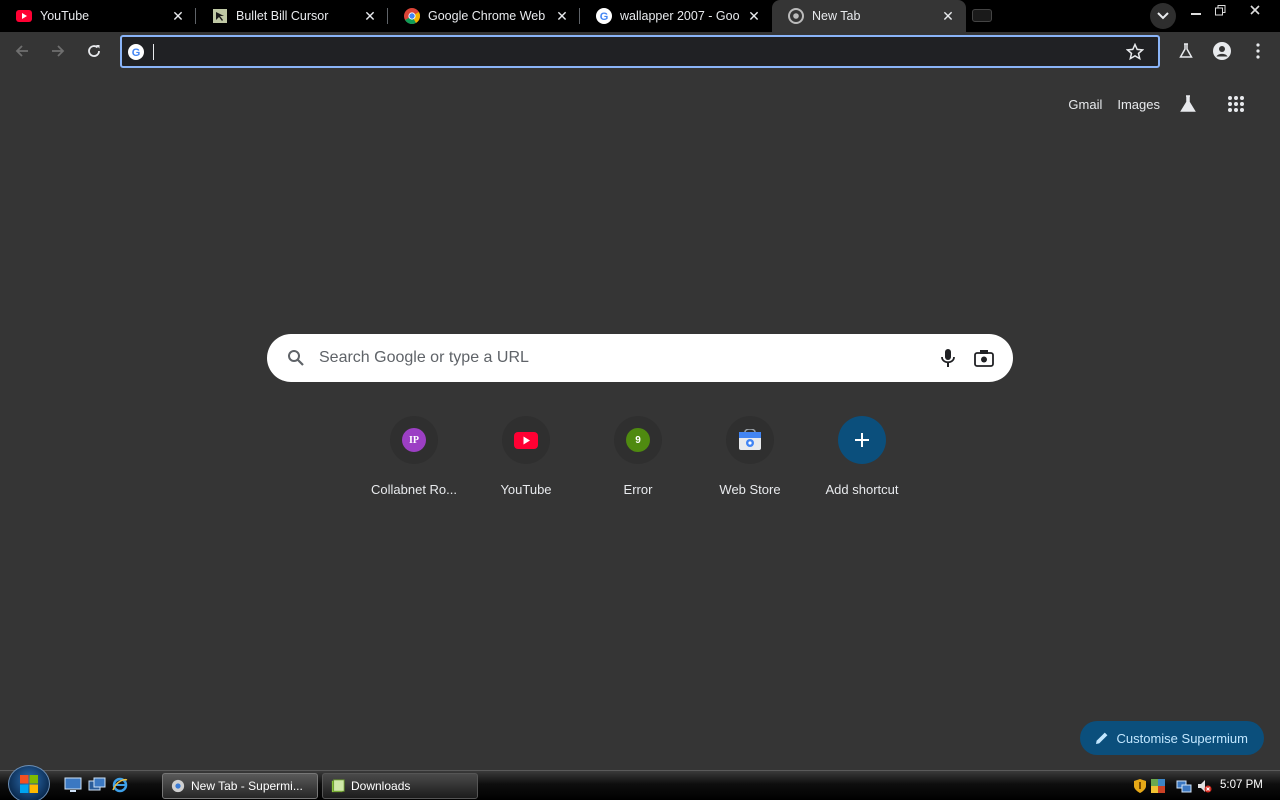 This screenshot has height=800, width=1280. What do you see at coordinates (120, 785) in the screenshot?
I see `internet-explorer-icon` at bounding box center [120, 785].